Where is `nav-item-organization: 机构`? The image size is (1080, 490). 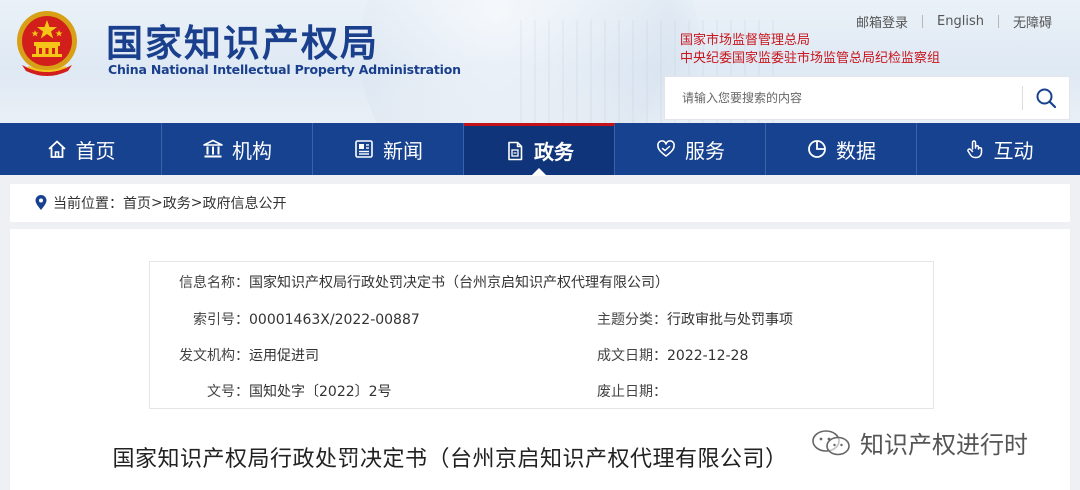
nav-item-organization: 机构 is located at coordinates (237, 149).